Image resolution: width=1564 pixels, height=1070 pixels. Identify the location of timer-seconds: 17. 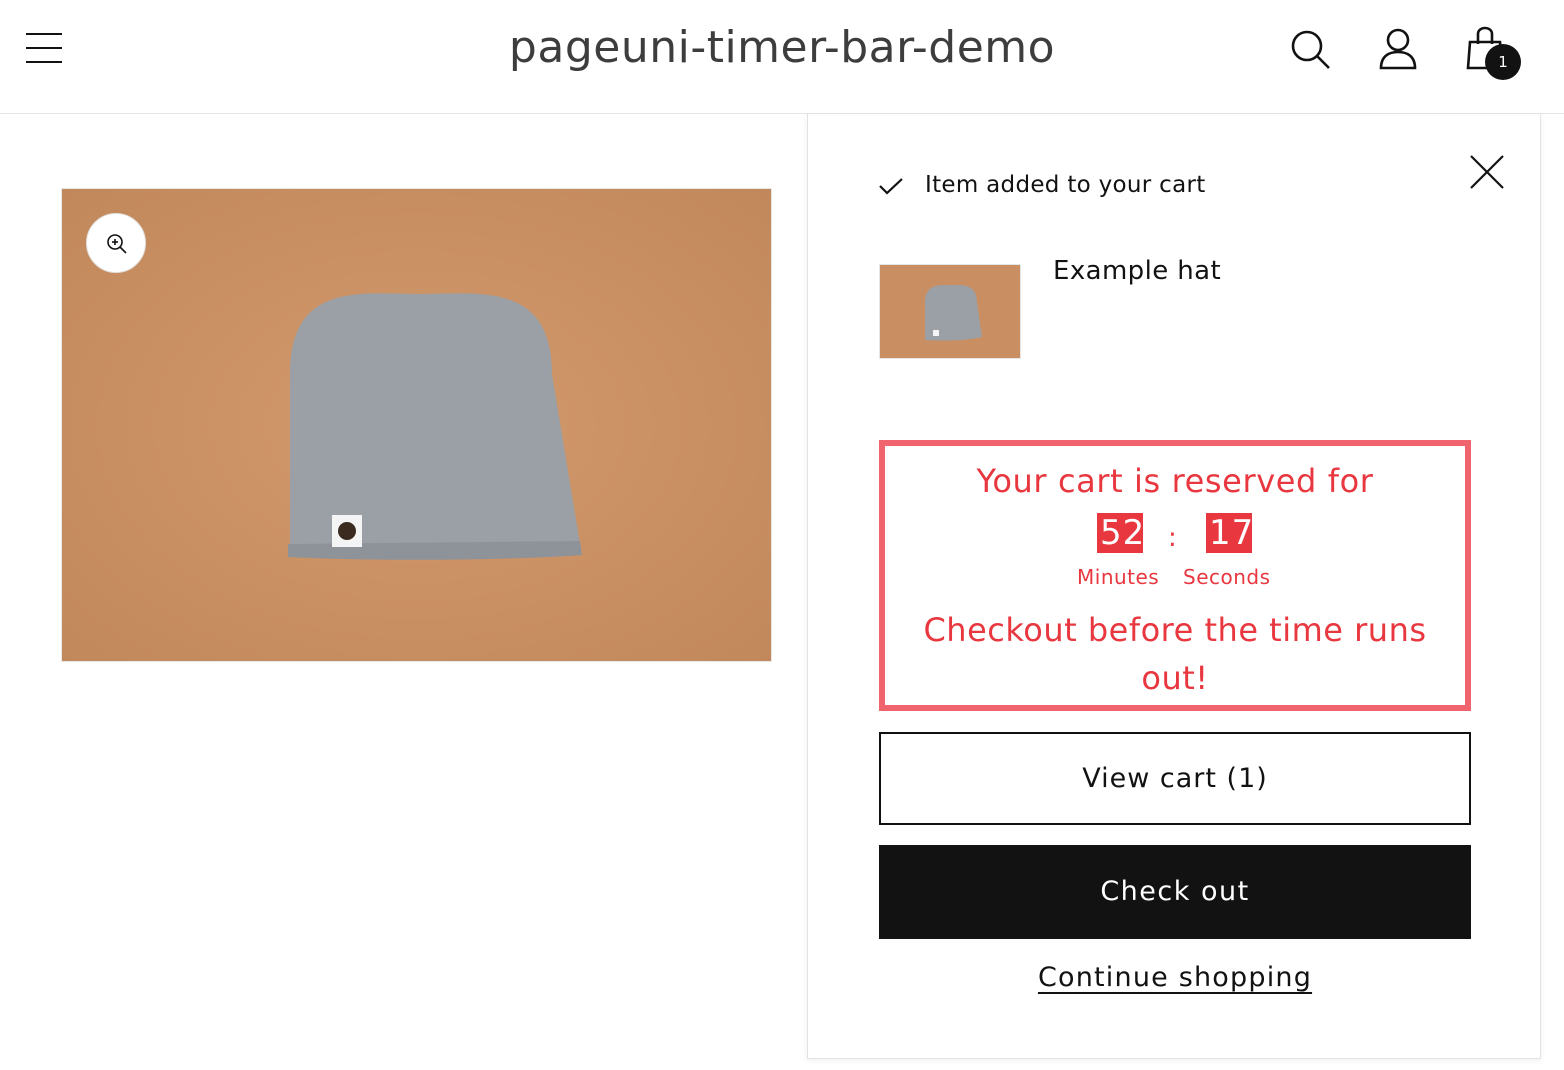
(1229, 533).